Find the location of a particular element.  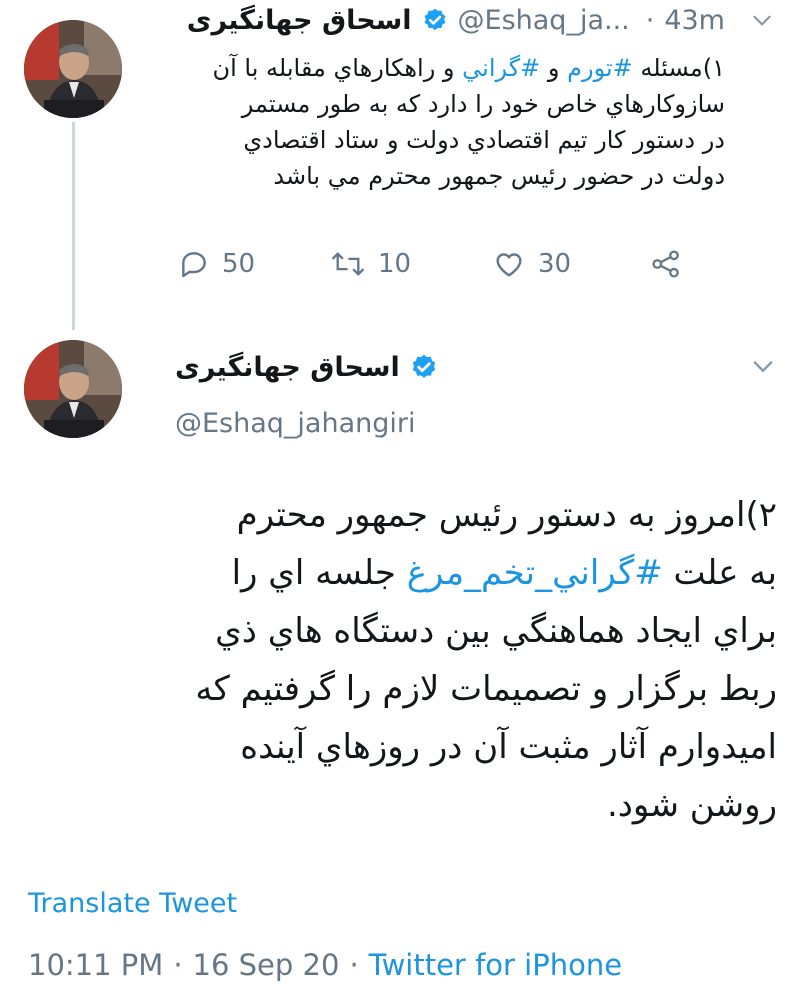

tweet2-line-3: براي ايجاد هماهنگي بين دستگاه هاي ذي is located at coordinates (496, 631).